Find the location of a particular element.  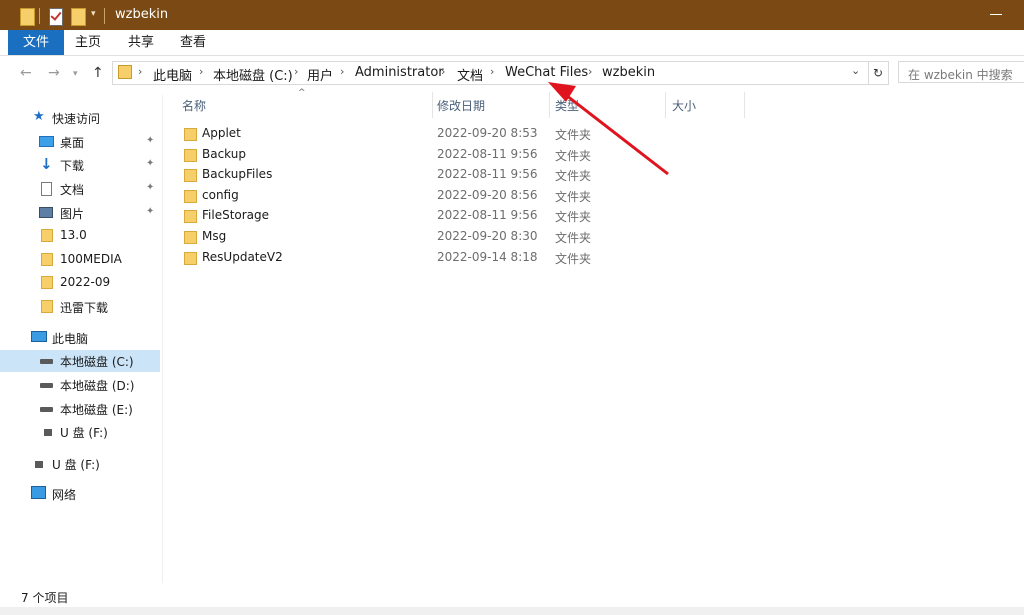

sidebar-item-network: 网络 is located at coordinates (80, 494).